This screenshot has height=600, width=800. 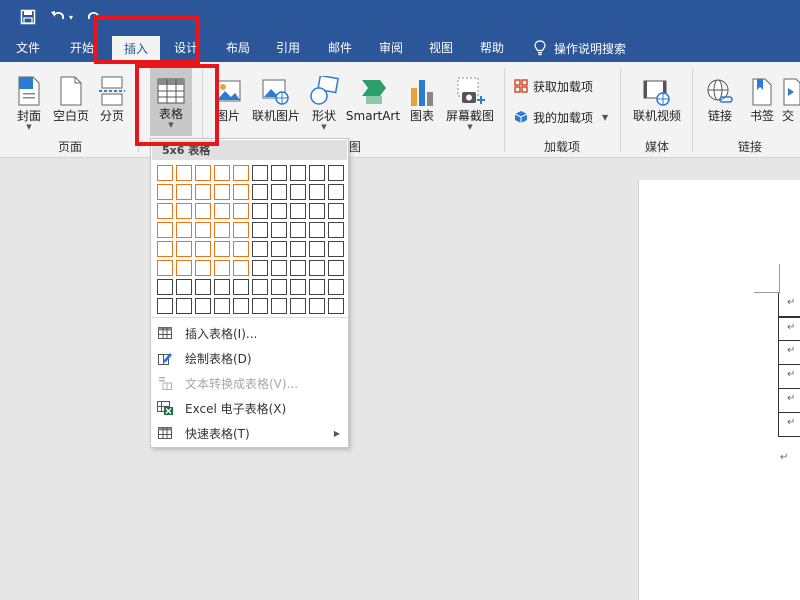 What do you see at coordinates (791, 101) in the screenshot?
I see `cross-reference-button: 交` at bounding box center [791, 101].